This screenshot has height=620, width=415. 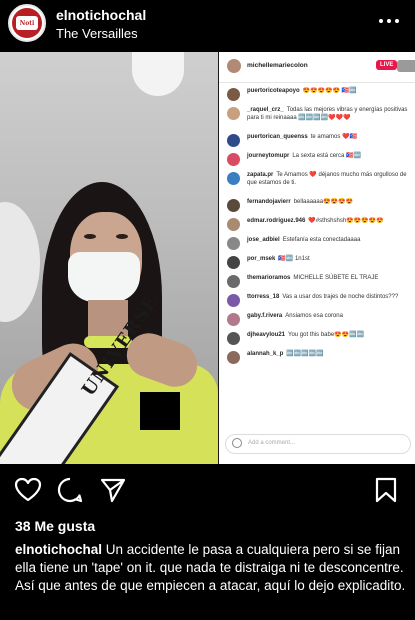 I want to click on comment-username: journeytomupr, so click(x=268, y=156).